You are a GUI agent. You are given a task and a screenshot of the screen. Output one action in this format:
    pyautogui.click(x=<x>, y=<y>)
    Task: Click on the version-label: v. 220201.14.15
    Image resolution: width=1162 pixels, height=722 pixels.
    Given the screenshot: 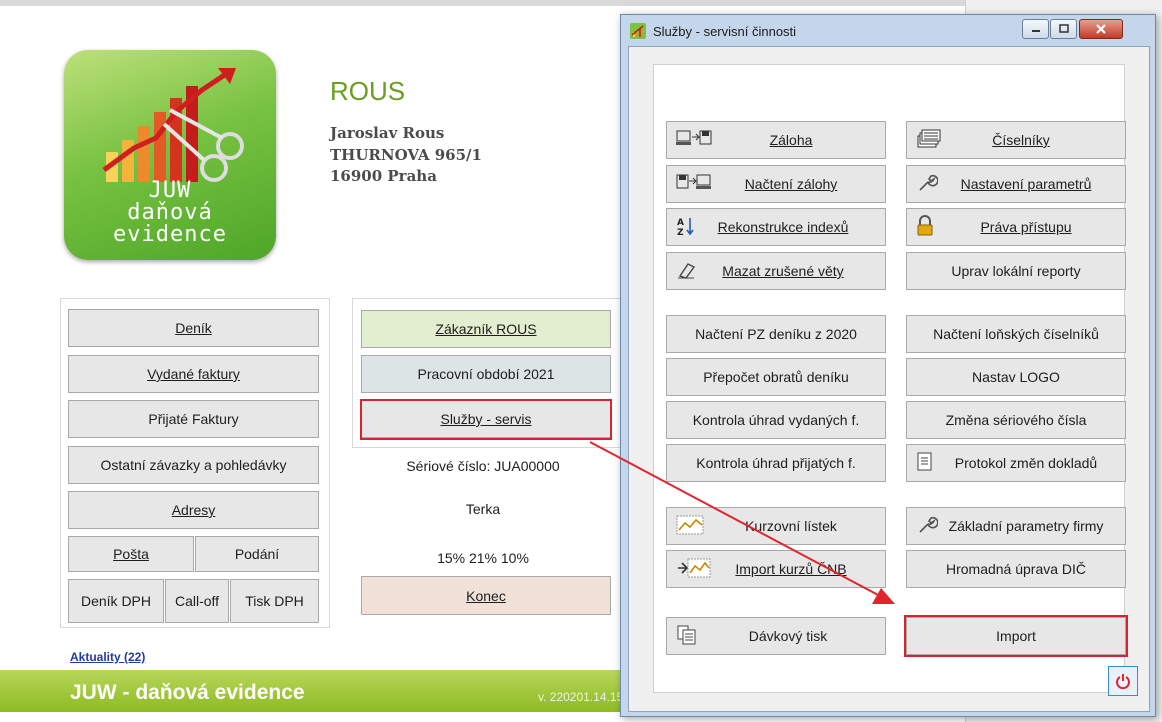 What is the action you would take?
    pyautogui.click(x=581, y=697)
    